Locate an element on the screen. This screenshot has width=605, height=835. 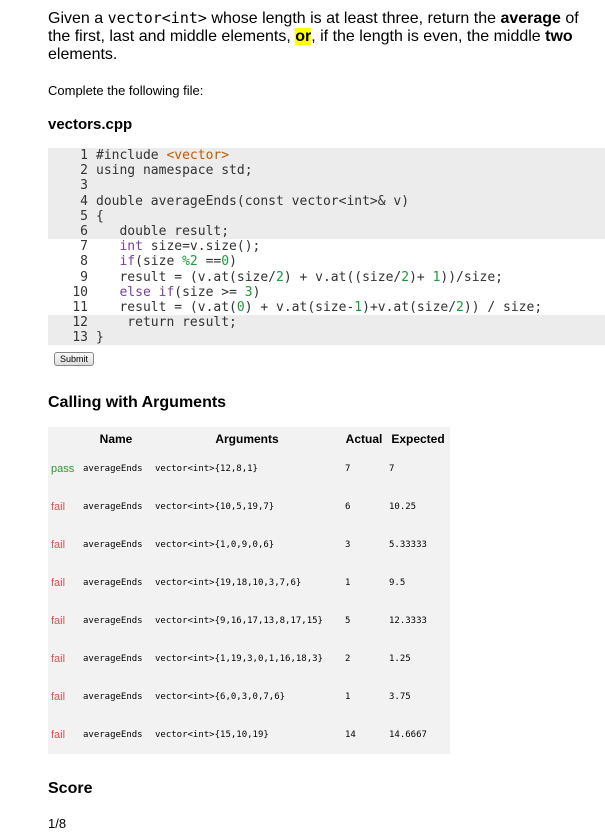
code-token: if is located at coordinates (127, 262).